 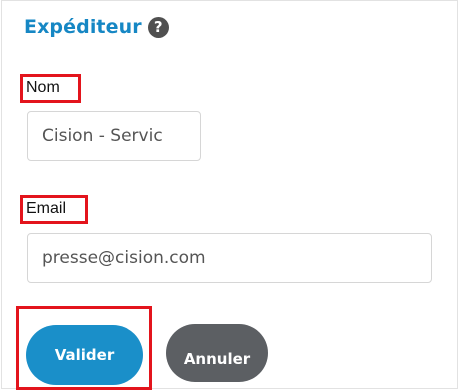 I want to click on section-title: Expéditeur, so click(x=83, y=27).